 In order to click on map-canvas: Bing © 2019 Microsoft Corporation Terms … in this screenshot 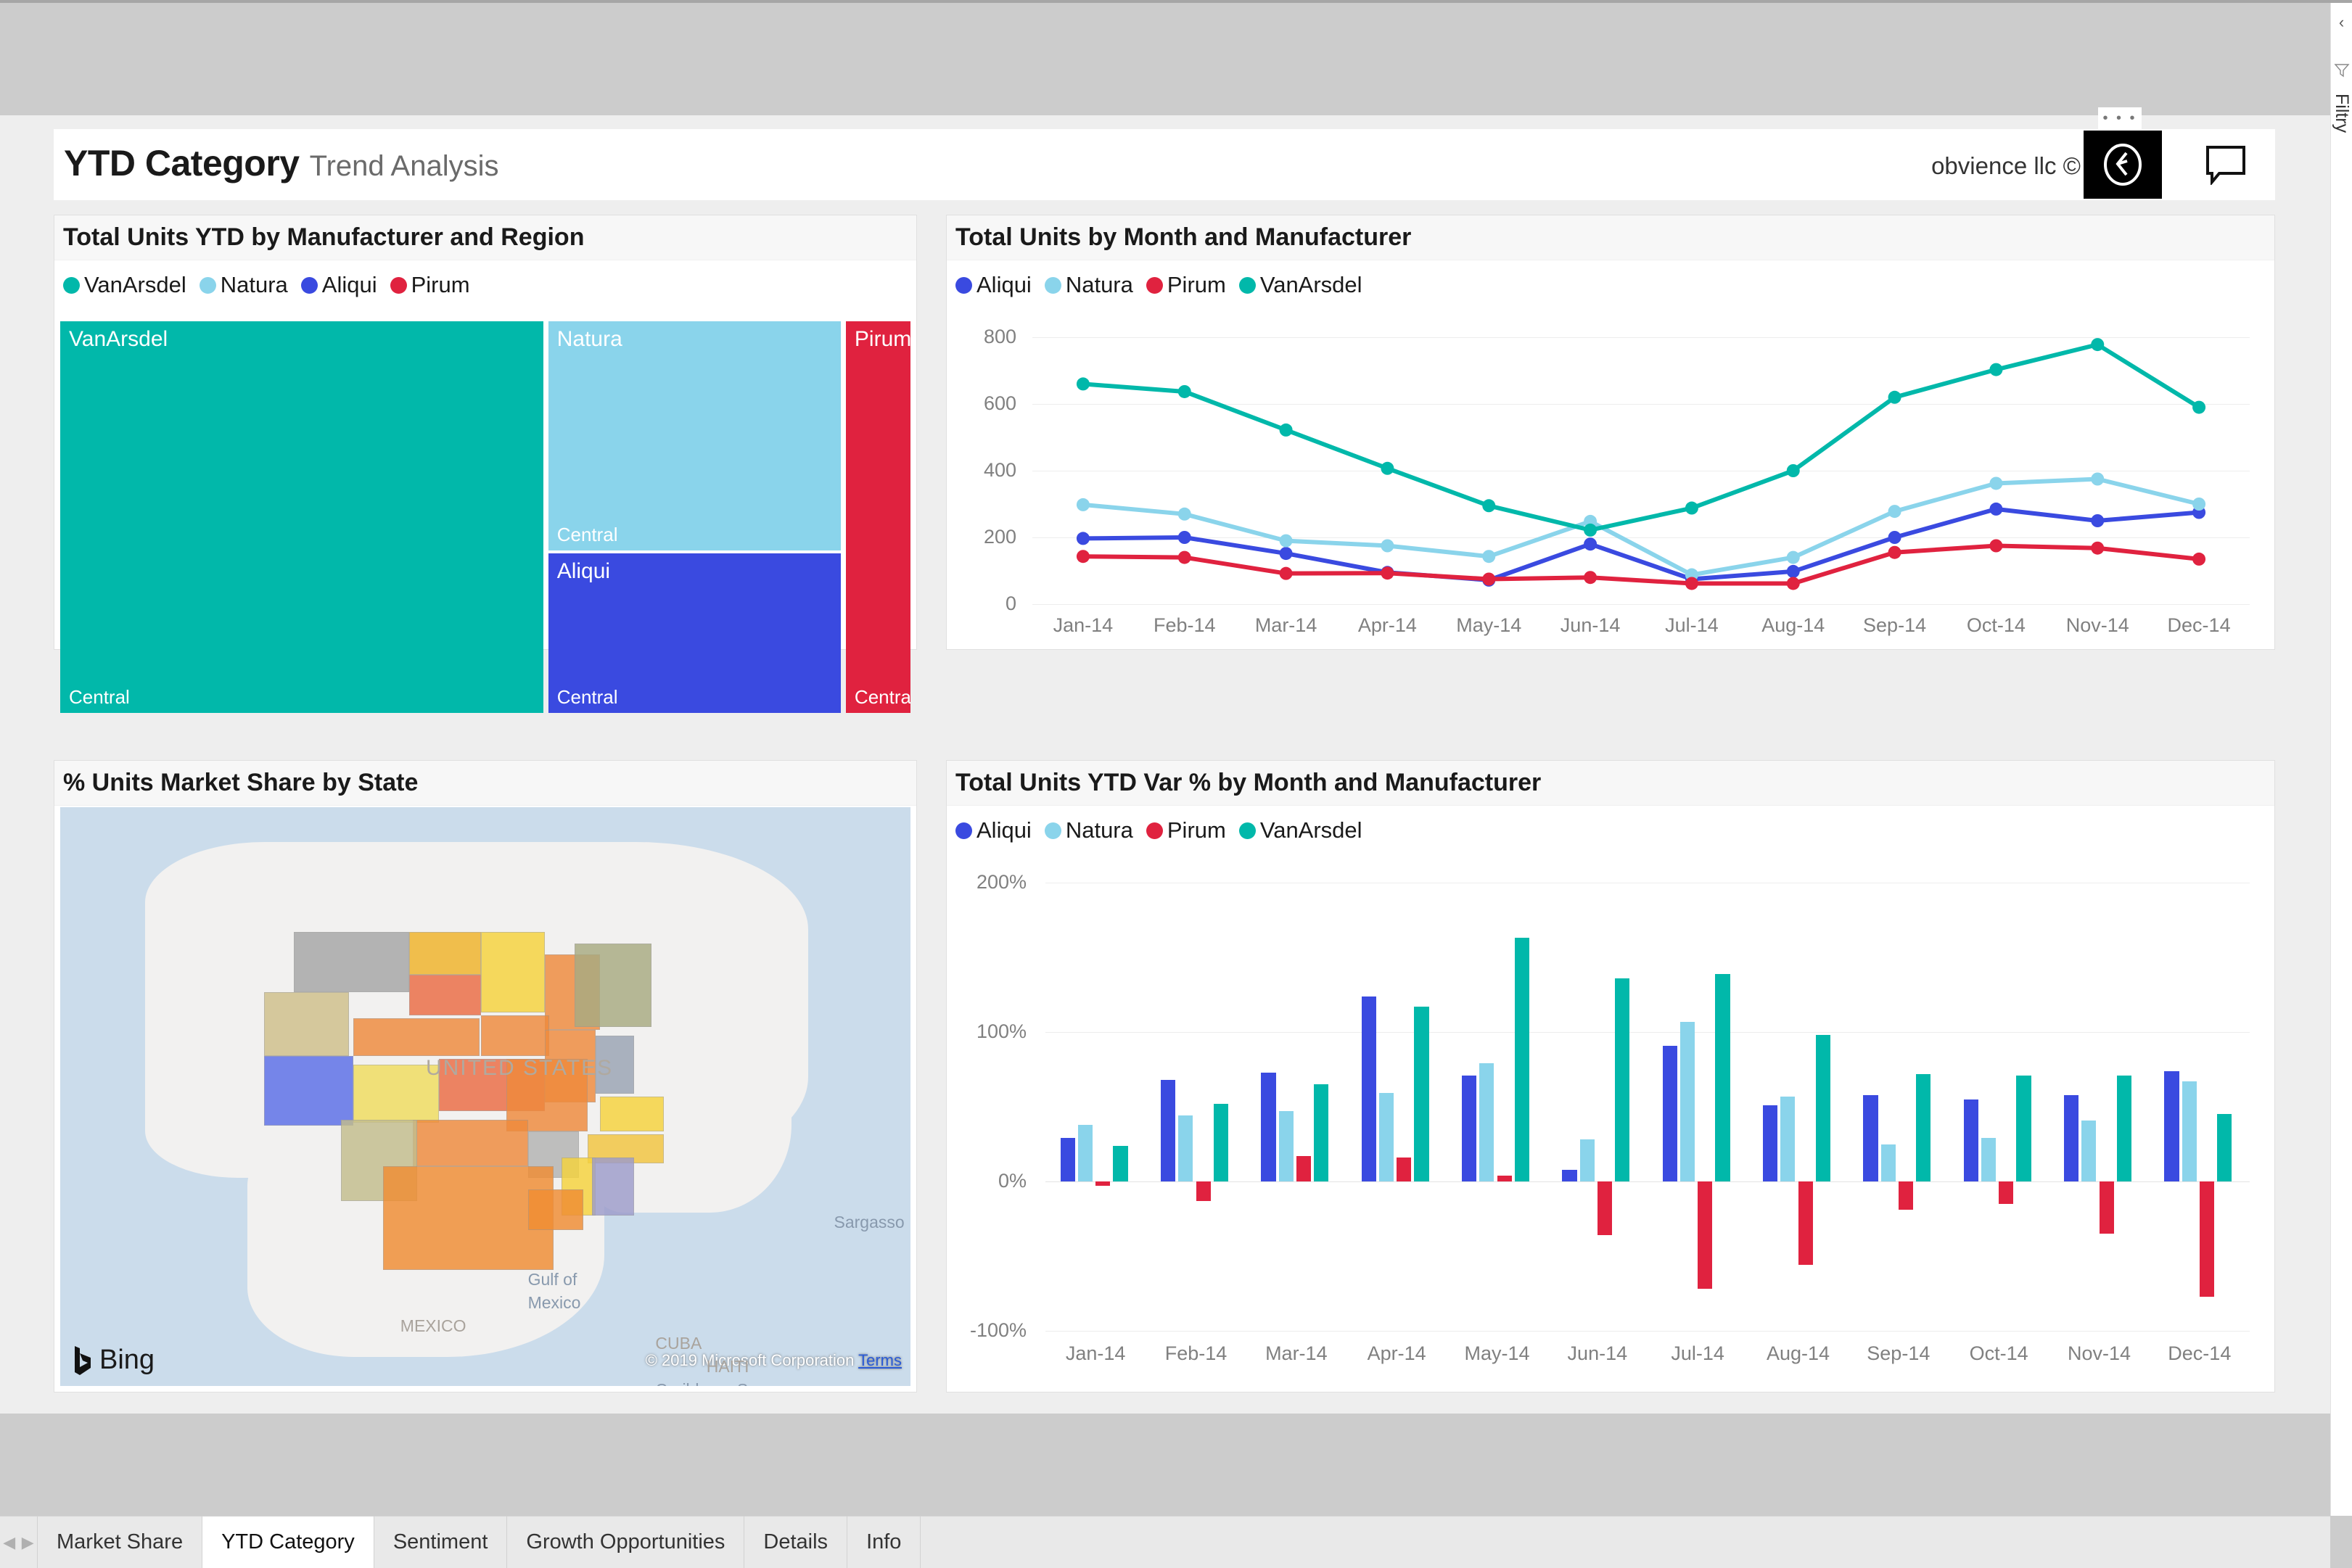, I will do `click(485, 1096)`.